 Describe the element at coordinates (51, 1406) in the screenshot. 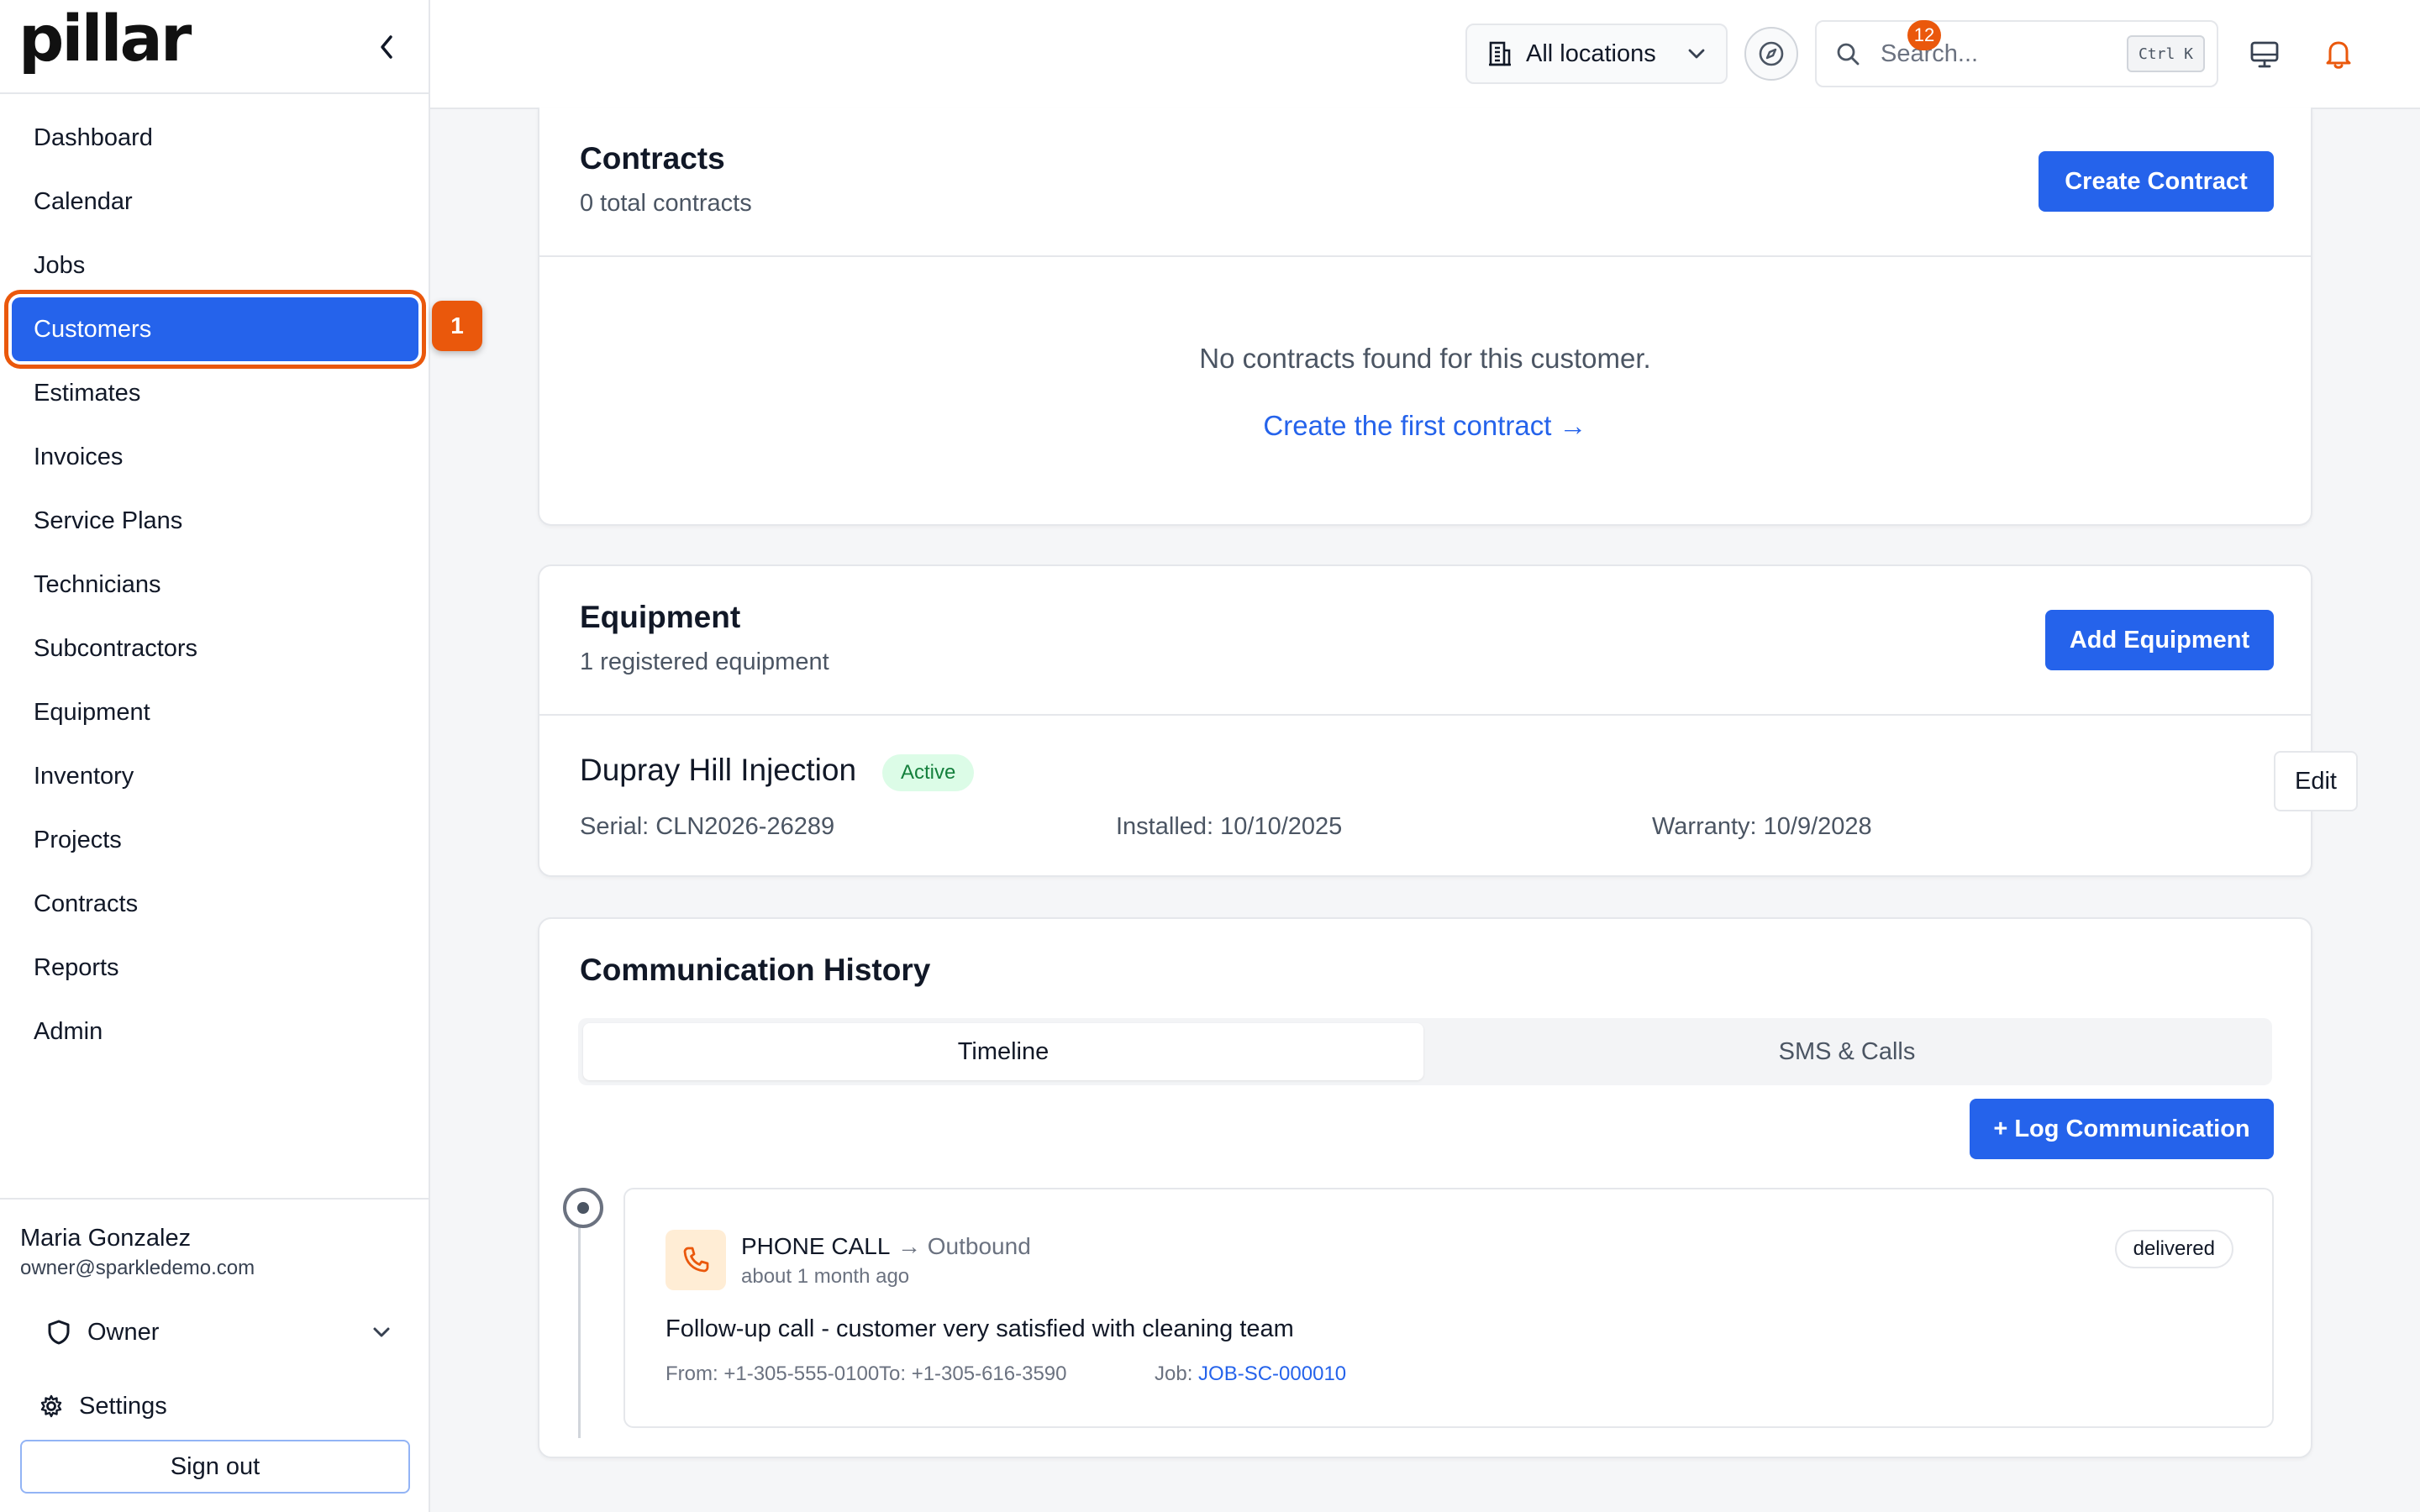

I see `gear-icon` at that location.